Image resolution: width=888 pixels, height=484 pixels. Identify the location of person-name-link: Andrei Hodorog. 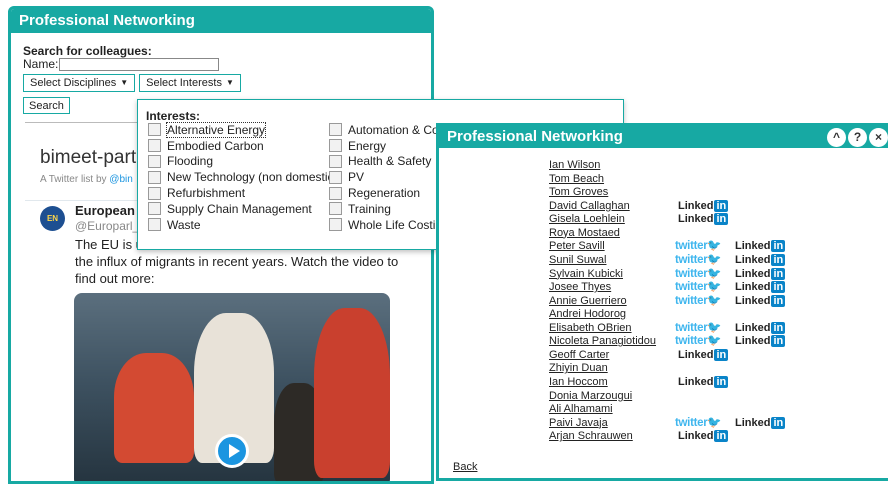
(587, 314).